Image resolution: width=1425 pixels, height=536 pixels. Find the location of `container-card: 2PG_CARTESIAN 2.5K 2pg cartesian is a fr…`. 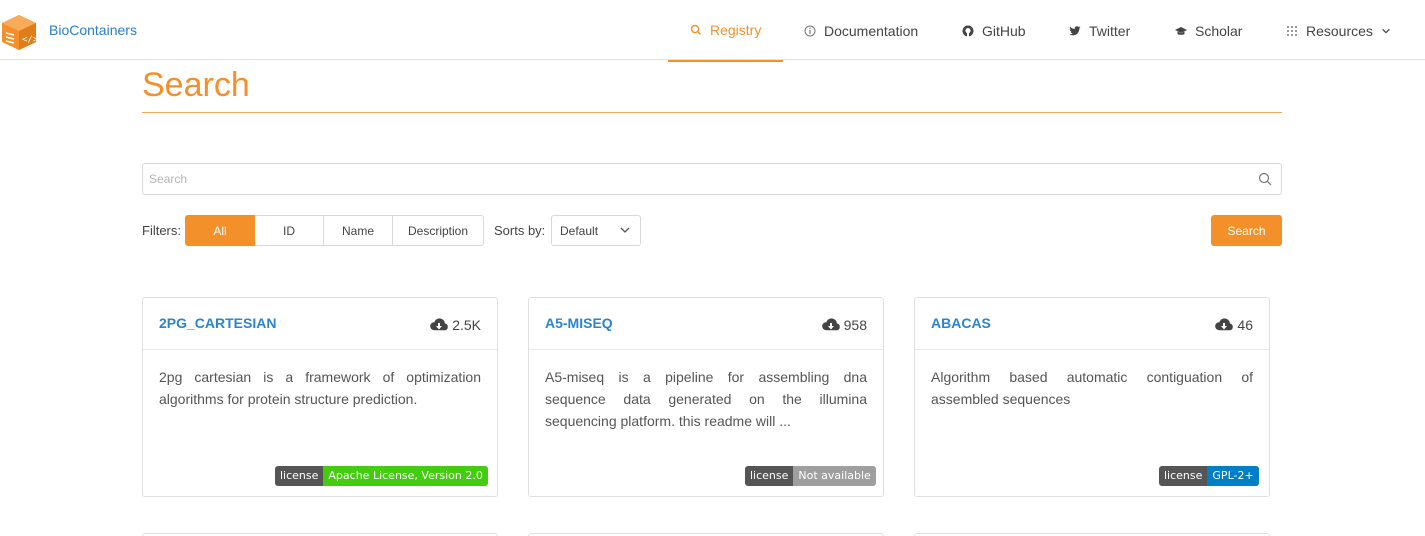

container-card: 2PG_CARTESIAN 2.5K 2pg cartesian is a fr… is located at coordinates (320, 397).